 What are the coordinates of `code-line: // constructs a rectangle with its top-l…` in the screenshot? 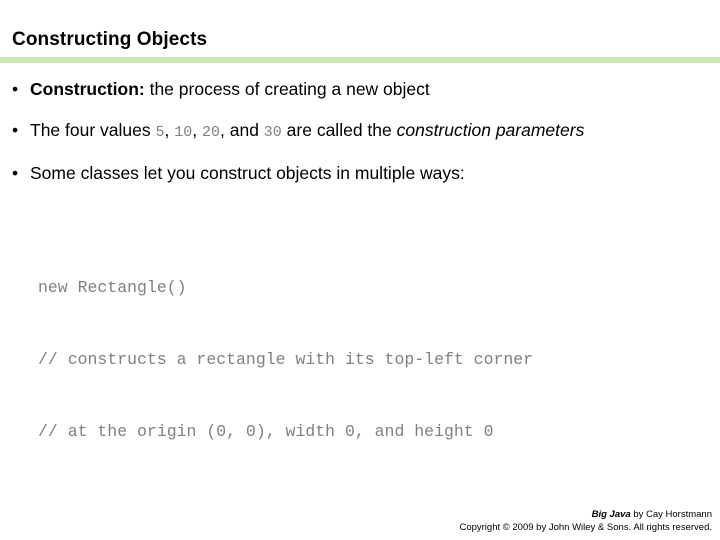 It's located at (286, 359).